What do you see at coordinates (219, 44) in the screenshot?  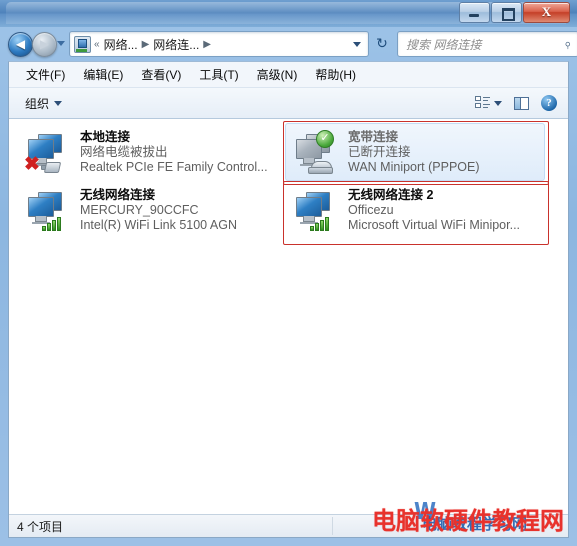 I see `address-bar: « 网络... ▶ 网络连... ▶` at bounding box center [219, 44].